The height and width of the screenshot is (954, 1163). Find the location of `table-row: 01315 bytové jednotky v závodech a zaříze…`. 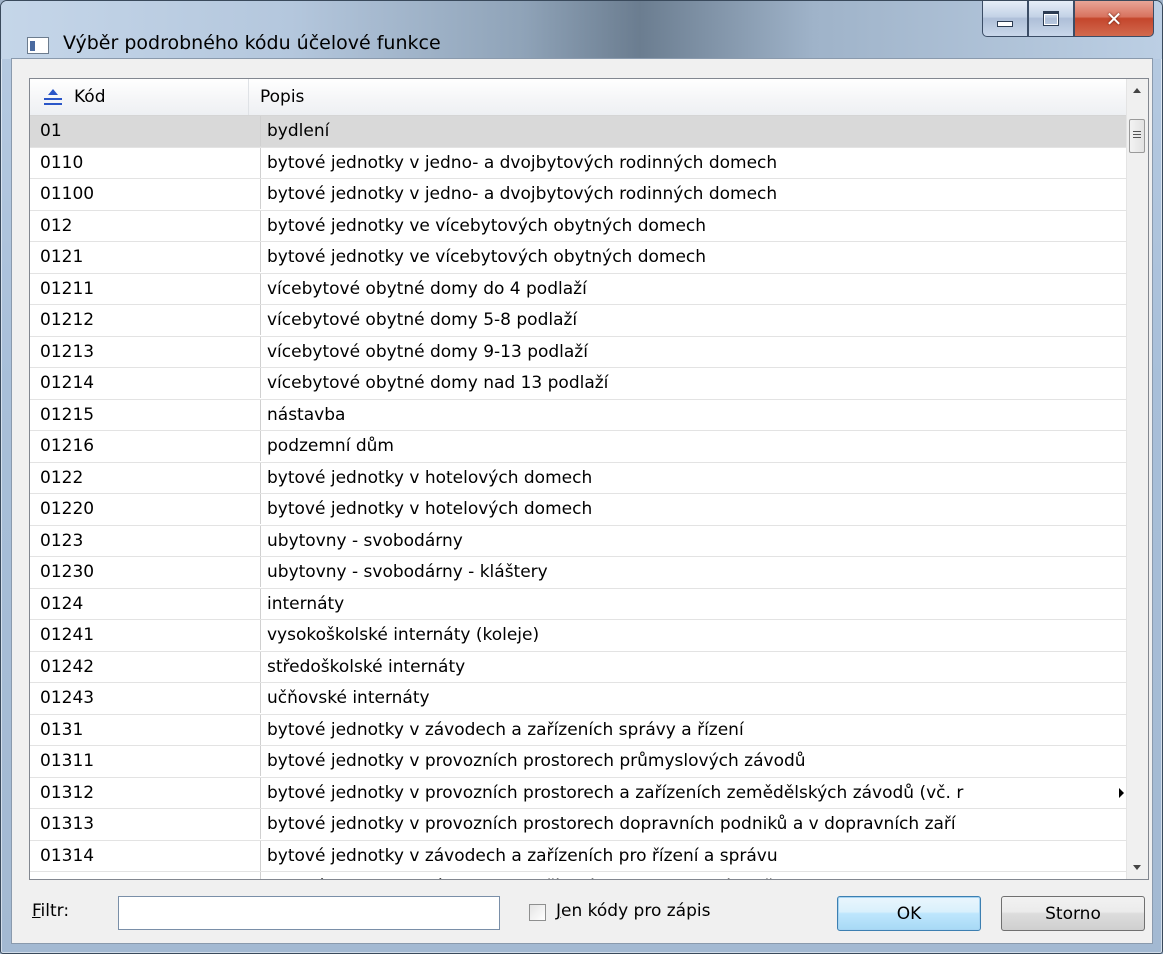

table-row: 01315 bytové jednotky v závodech a zaříze… is located at coordinates (578, 875).